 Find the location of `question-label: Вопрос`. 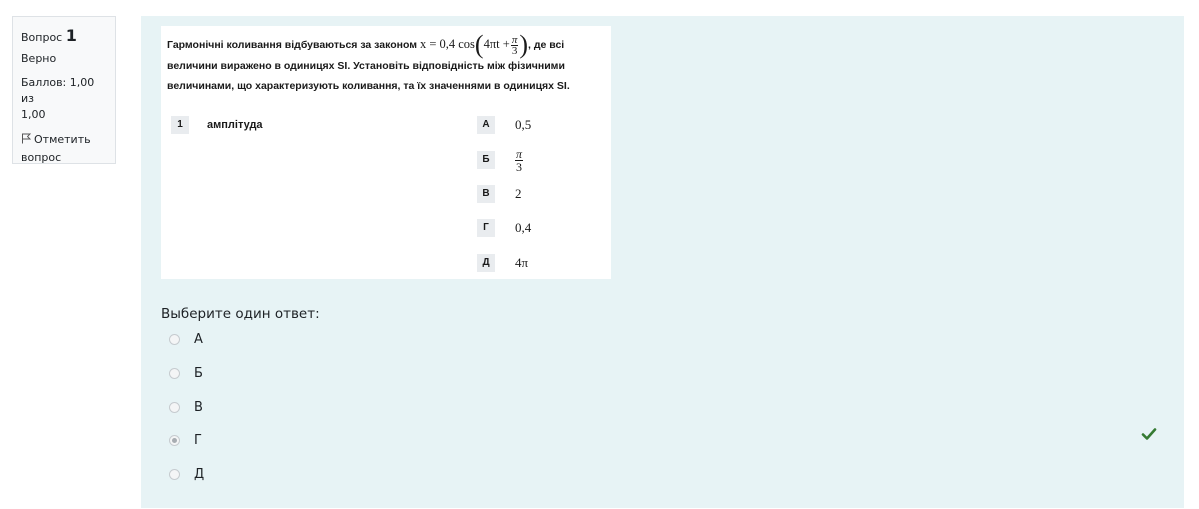

question-label: Вопрос is located at coordinates (42, 37).